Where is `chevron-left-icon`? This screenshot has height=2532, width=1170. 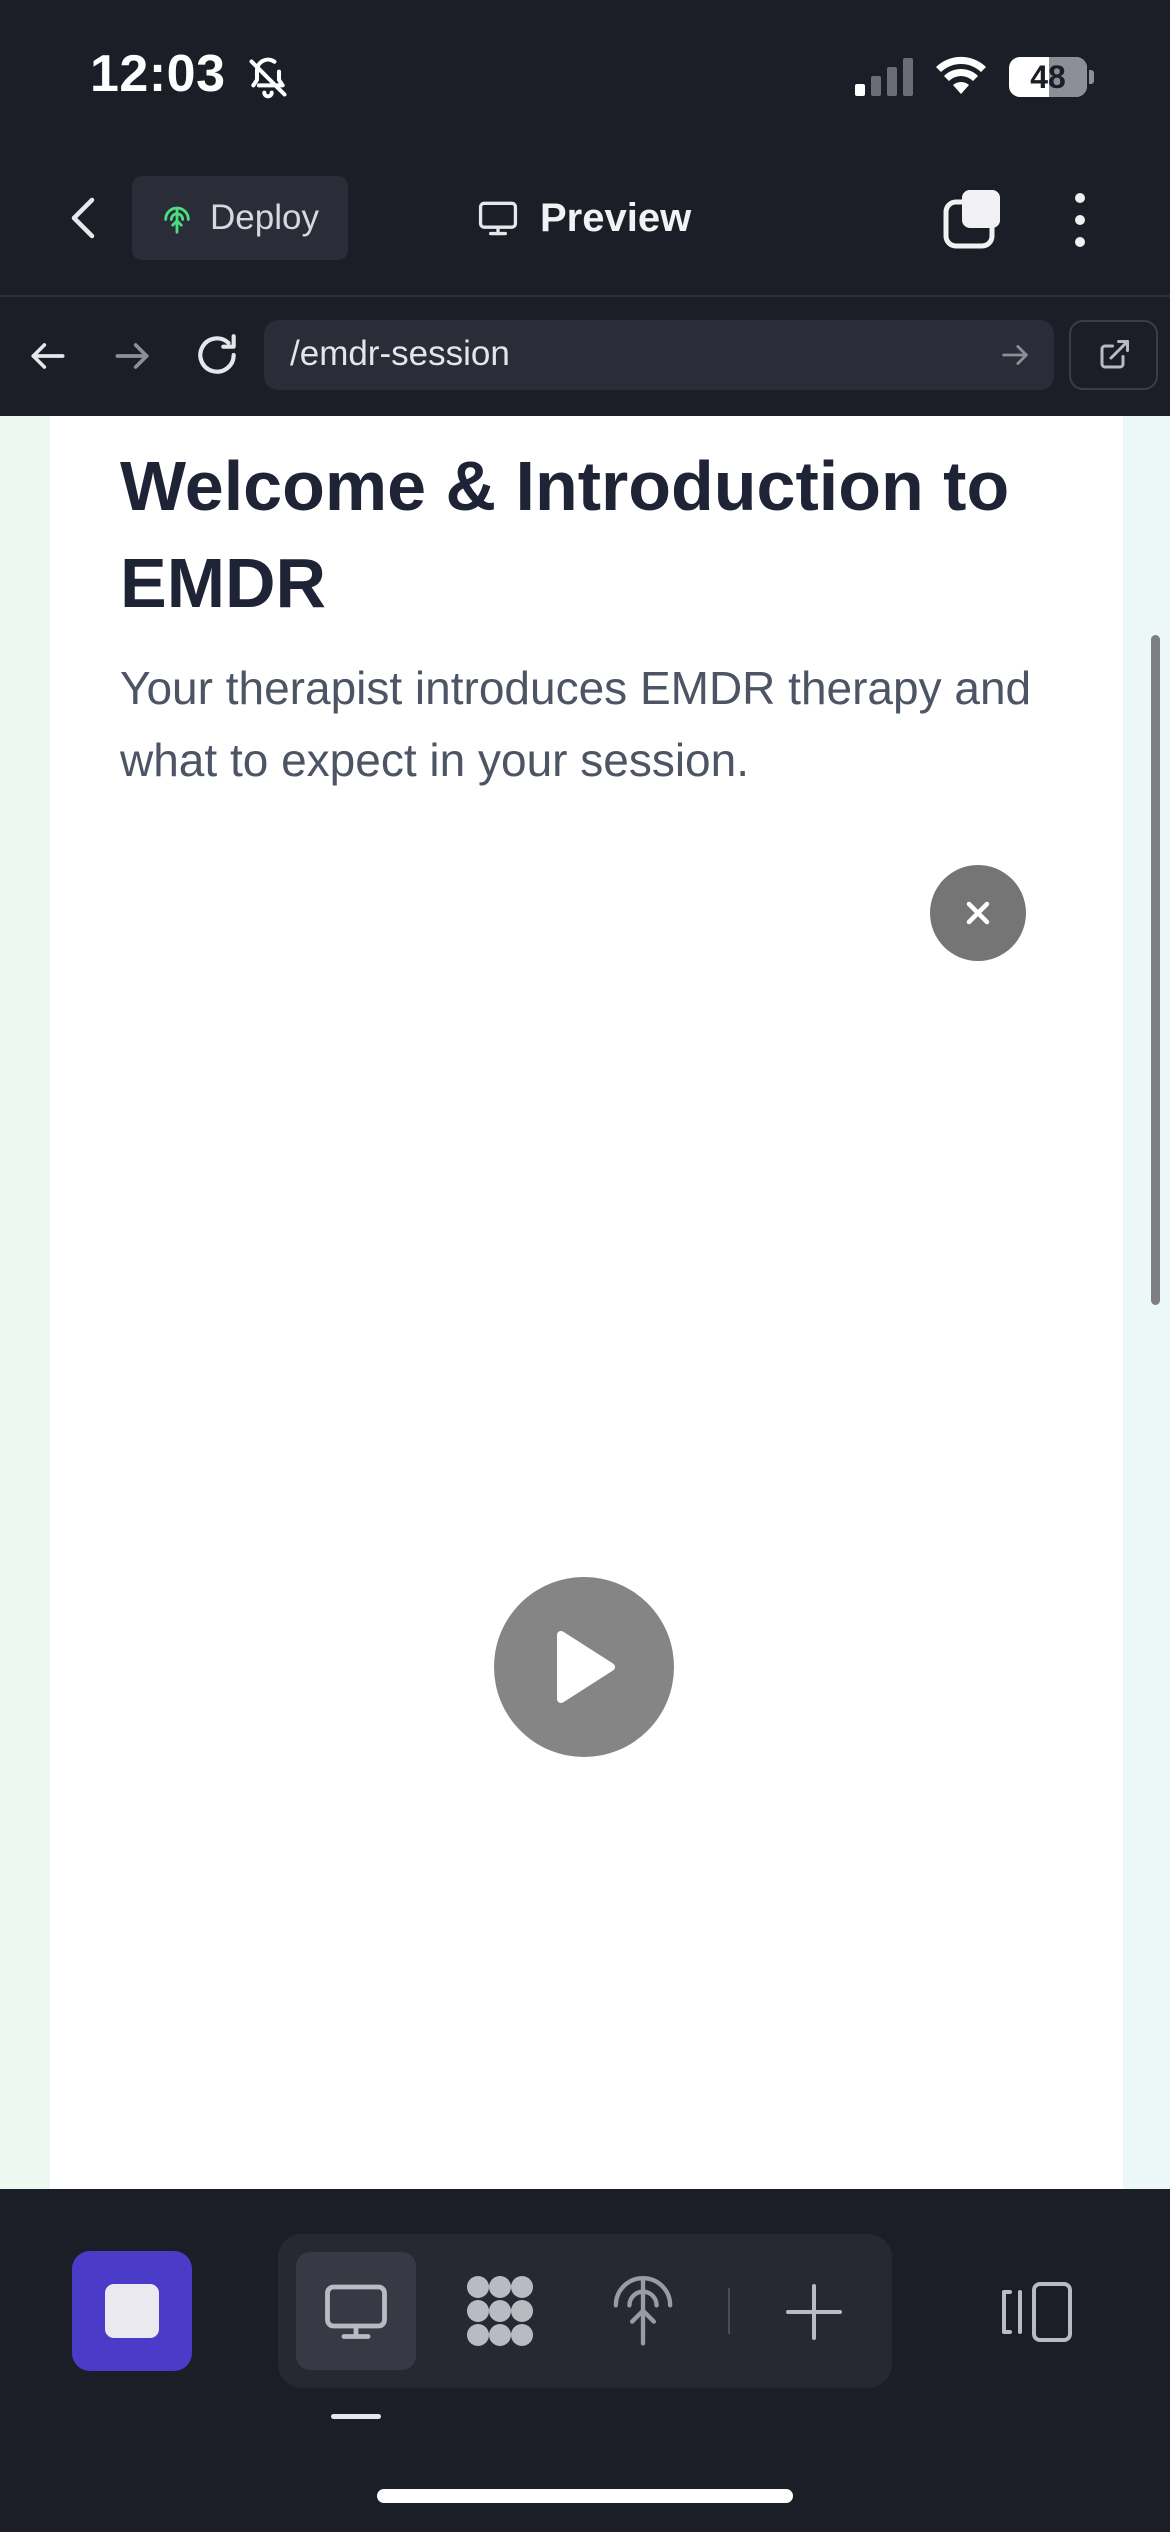 chevron-left-icon is located at coordinates (83, 218).